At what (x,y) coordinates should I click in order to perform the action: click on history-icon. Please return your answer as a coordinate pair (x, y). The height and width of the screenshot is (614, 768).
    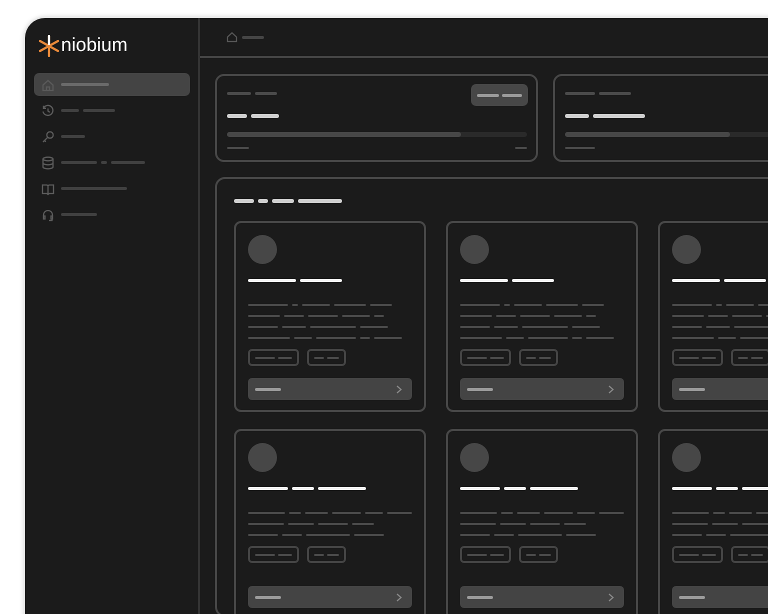
    Looking at the image, I should click on (48, 111).